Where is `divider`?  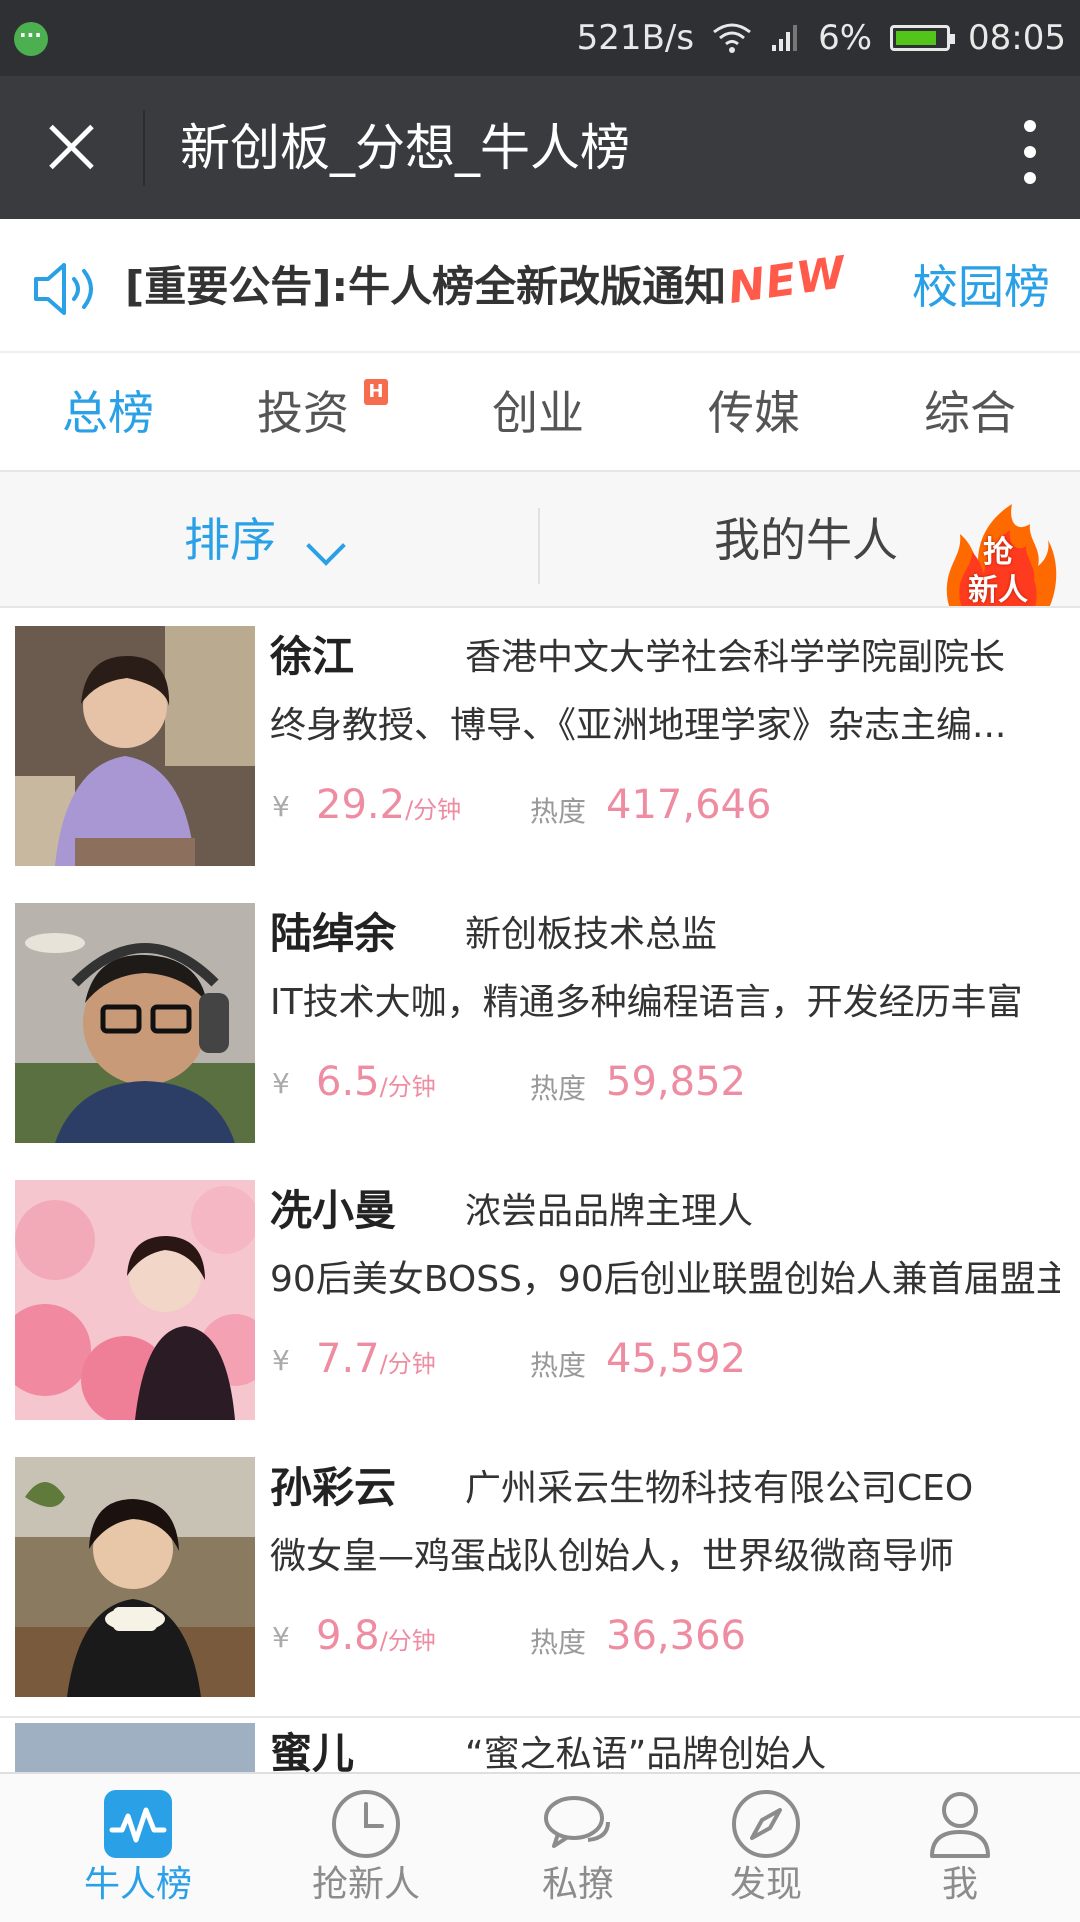 divider is located at coordinates (539, 546).